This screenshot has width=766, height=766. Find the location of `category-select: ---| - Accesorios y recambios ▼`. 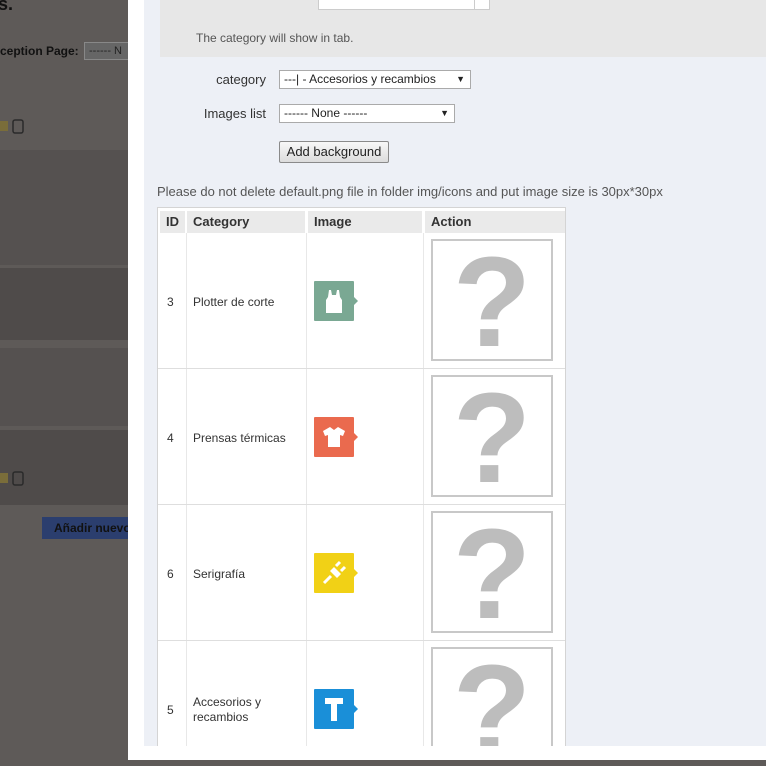

category-select: ---| - Accesorios y recambios ▼ is located at coordinates (375, 79).